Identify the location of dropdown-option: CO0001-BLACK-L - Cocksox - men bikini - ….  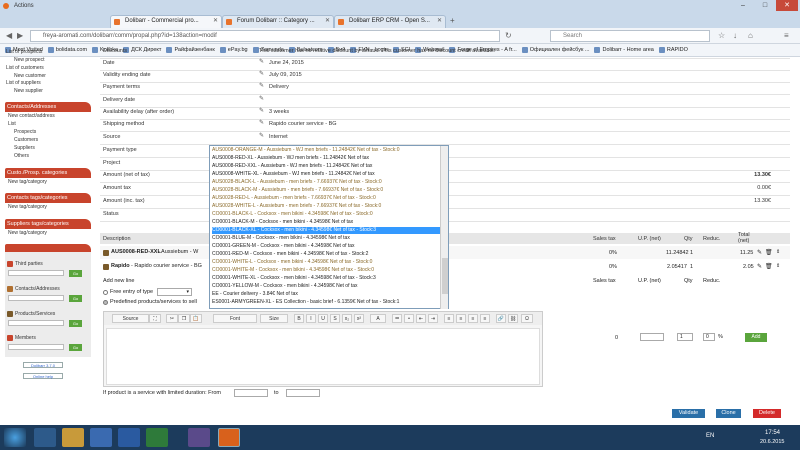
(326, 214).